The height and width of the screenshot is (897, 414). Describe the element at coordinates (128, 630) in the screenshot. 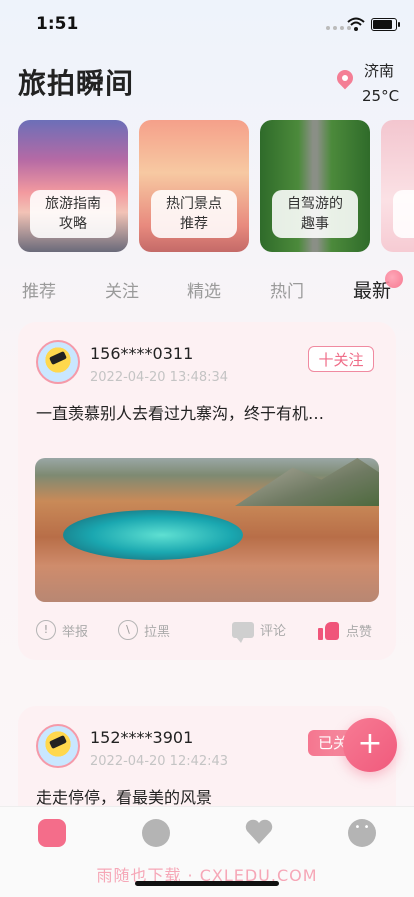

I see `block-icon: \` at that location.